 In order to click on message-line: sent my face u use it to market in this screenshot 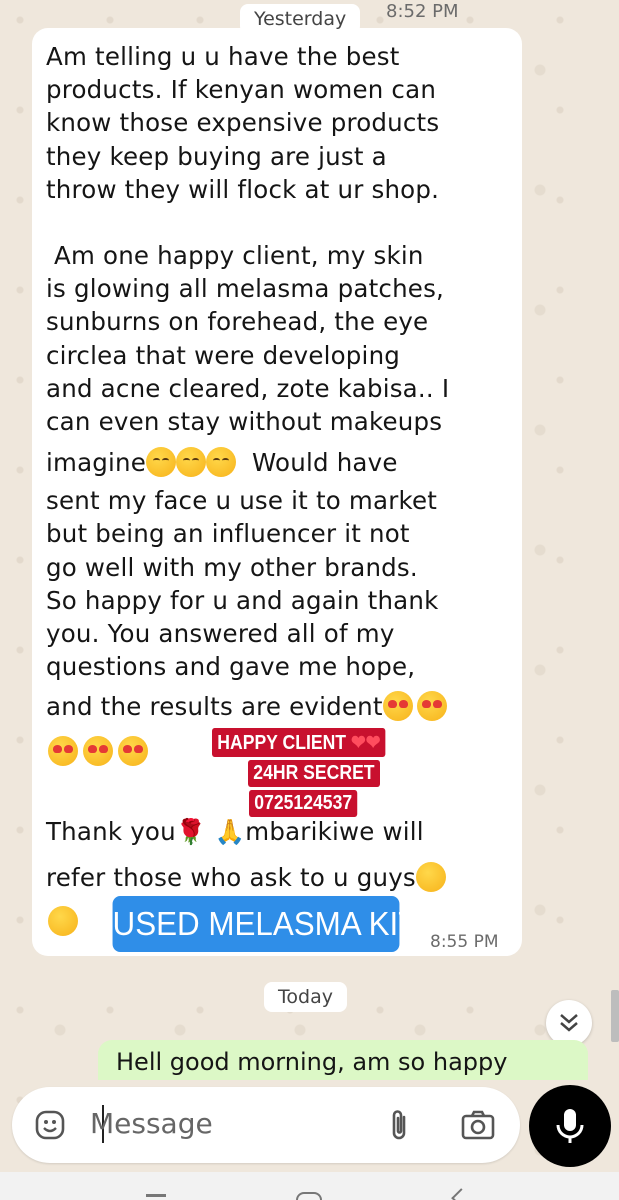, I will do `click(242, 500)`.